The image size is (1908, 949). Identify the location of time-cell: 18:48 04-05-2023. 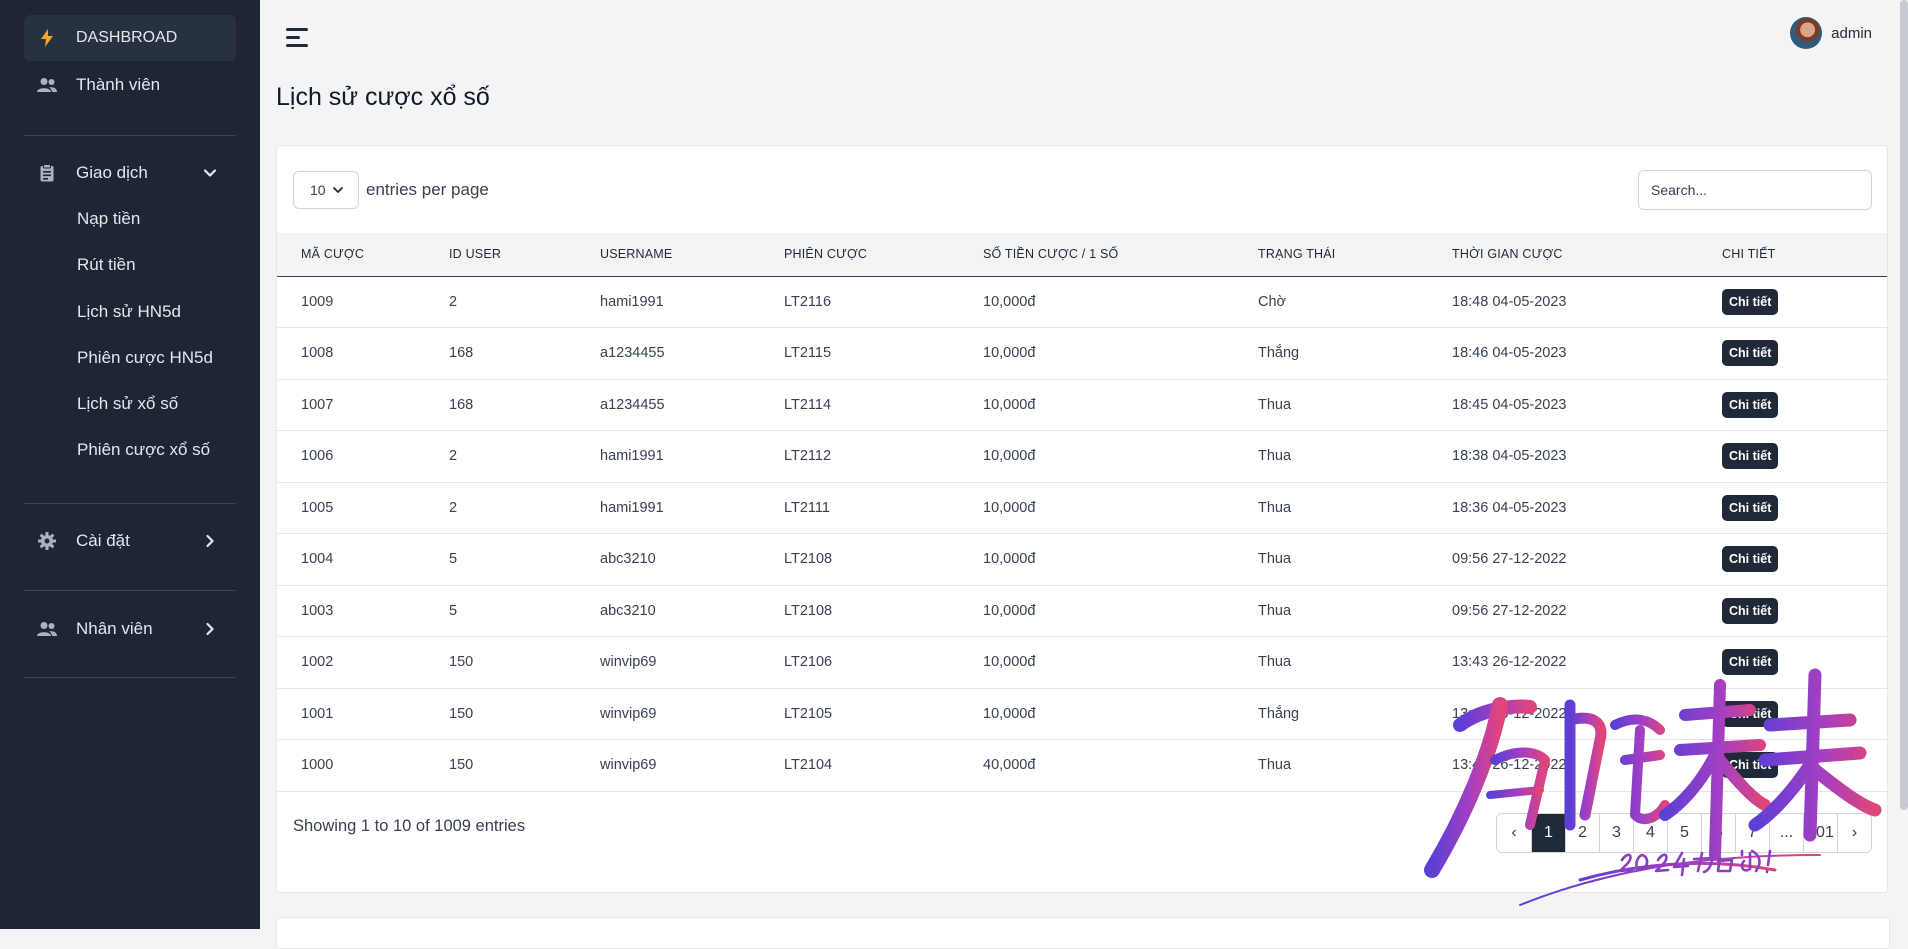
(1509, 301).